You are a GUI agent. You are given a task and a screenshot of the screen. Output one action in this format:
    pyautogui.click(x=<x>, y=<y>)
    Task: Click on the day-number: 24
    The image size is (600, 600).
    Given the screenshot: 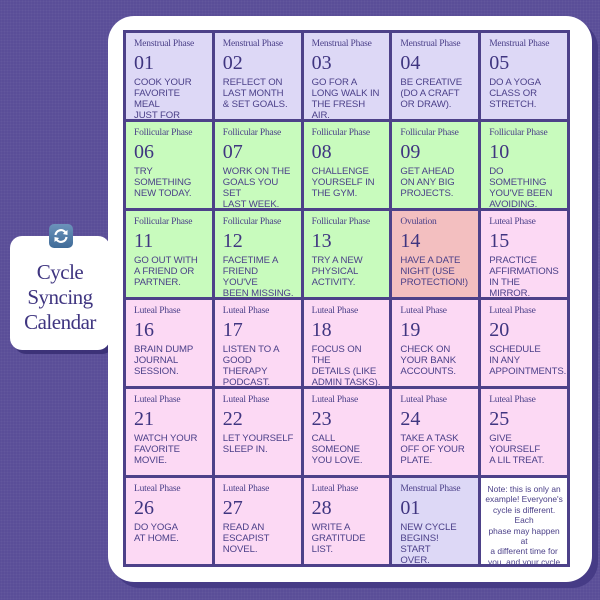 What is the action you would take?
    pyautogui.click(x=410, y=419)
    